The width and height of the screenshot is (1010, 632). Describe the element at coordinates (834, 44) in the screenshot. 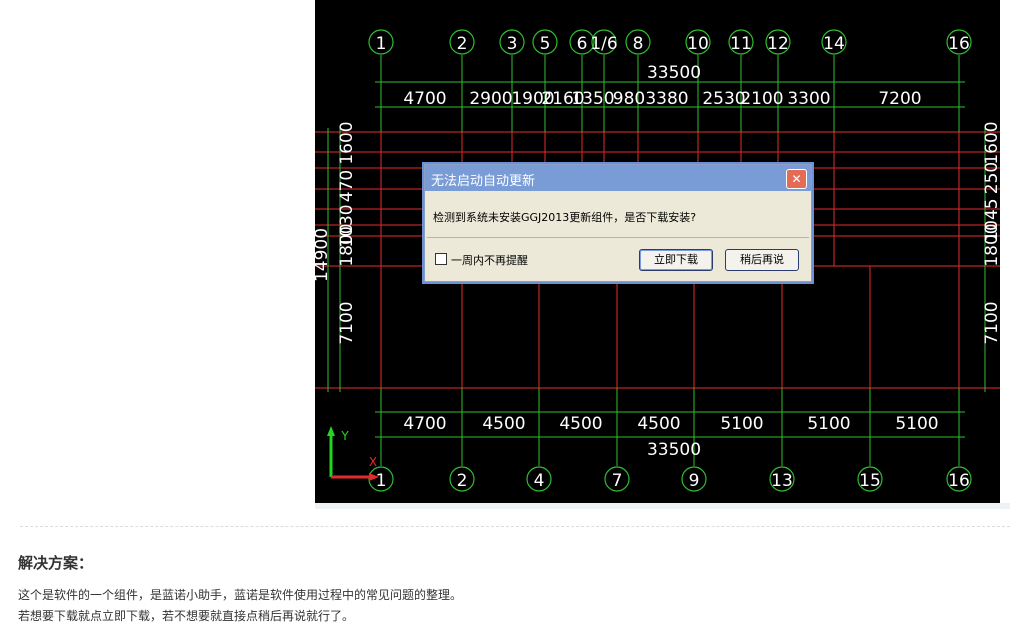

I see `axis-label-top-10: 14` at that location.